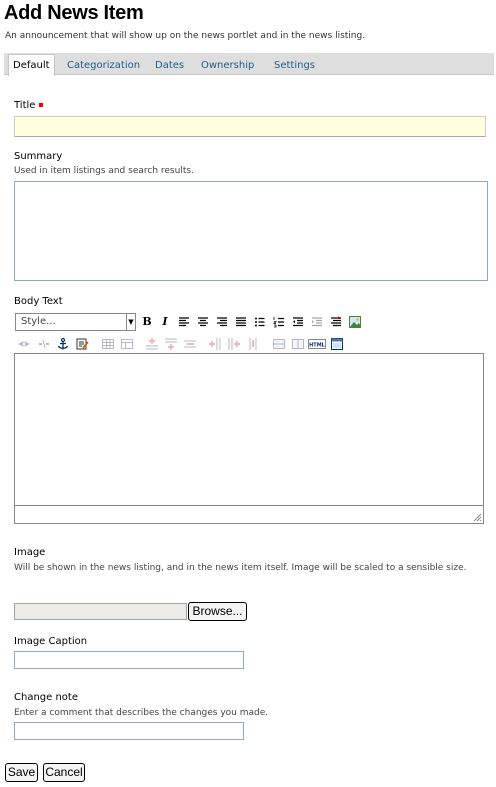 The image size is (496, 787). Describe the element at coordinates (75, 322) in the screenshot. I see `style-select: Style... ▼` at that location.